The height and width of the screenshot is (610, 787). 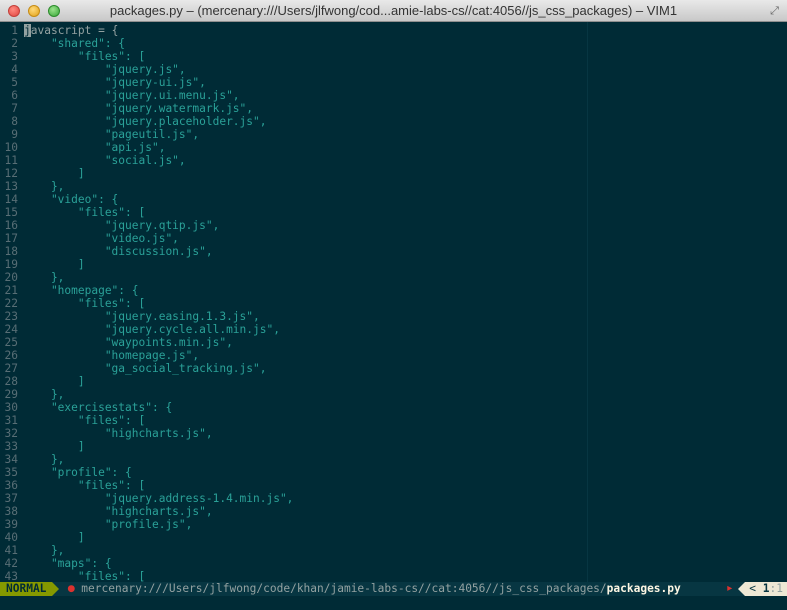 What do you see at coordinates (11, 407) in the screenshot?
I see `line-number: 30` at bounding box center [11, 407].